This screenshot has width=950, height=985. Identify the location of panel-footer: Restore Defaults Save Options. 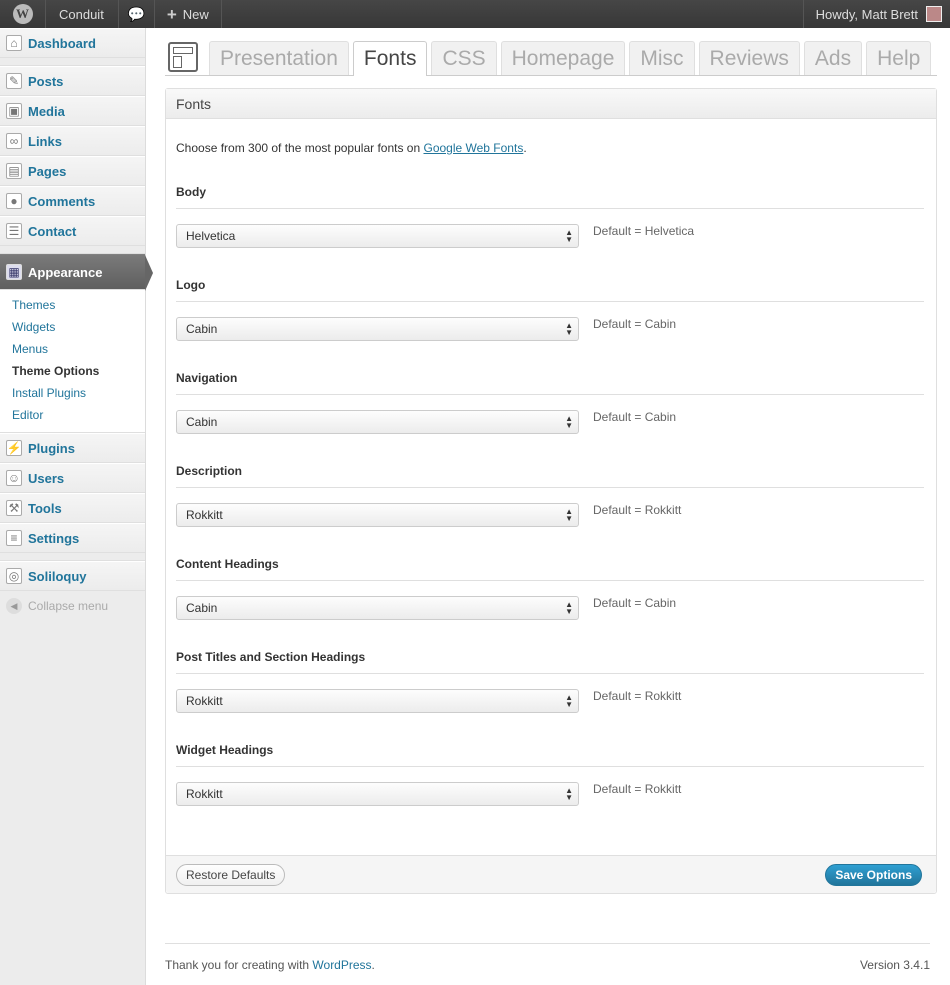
(551, 874).